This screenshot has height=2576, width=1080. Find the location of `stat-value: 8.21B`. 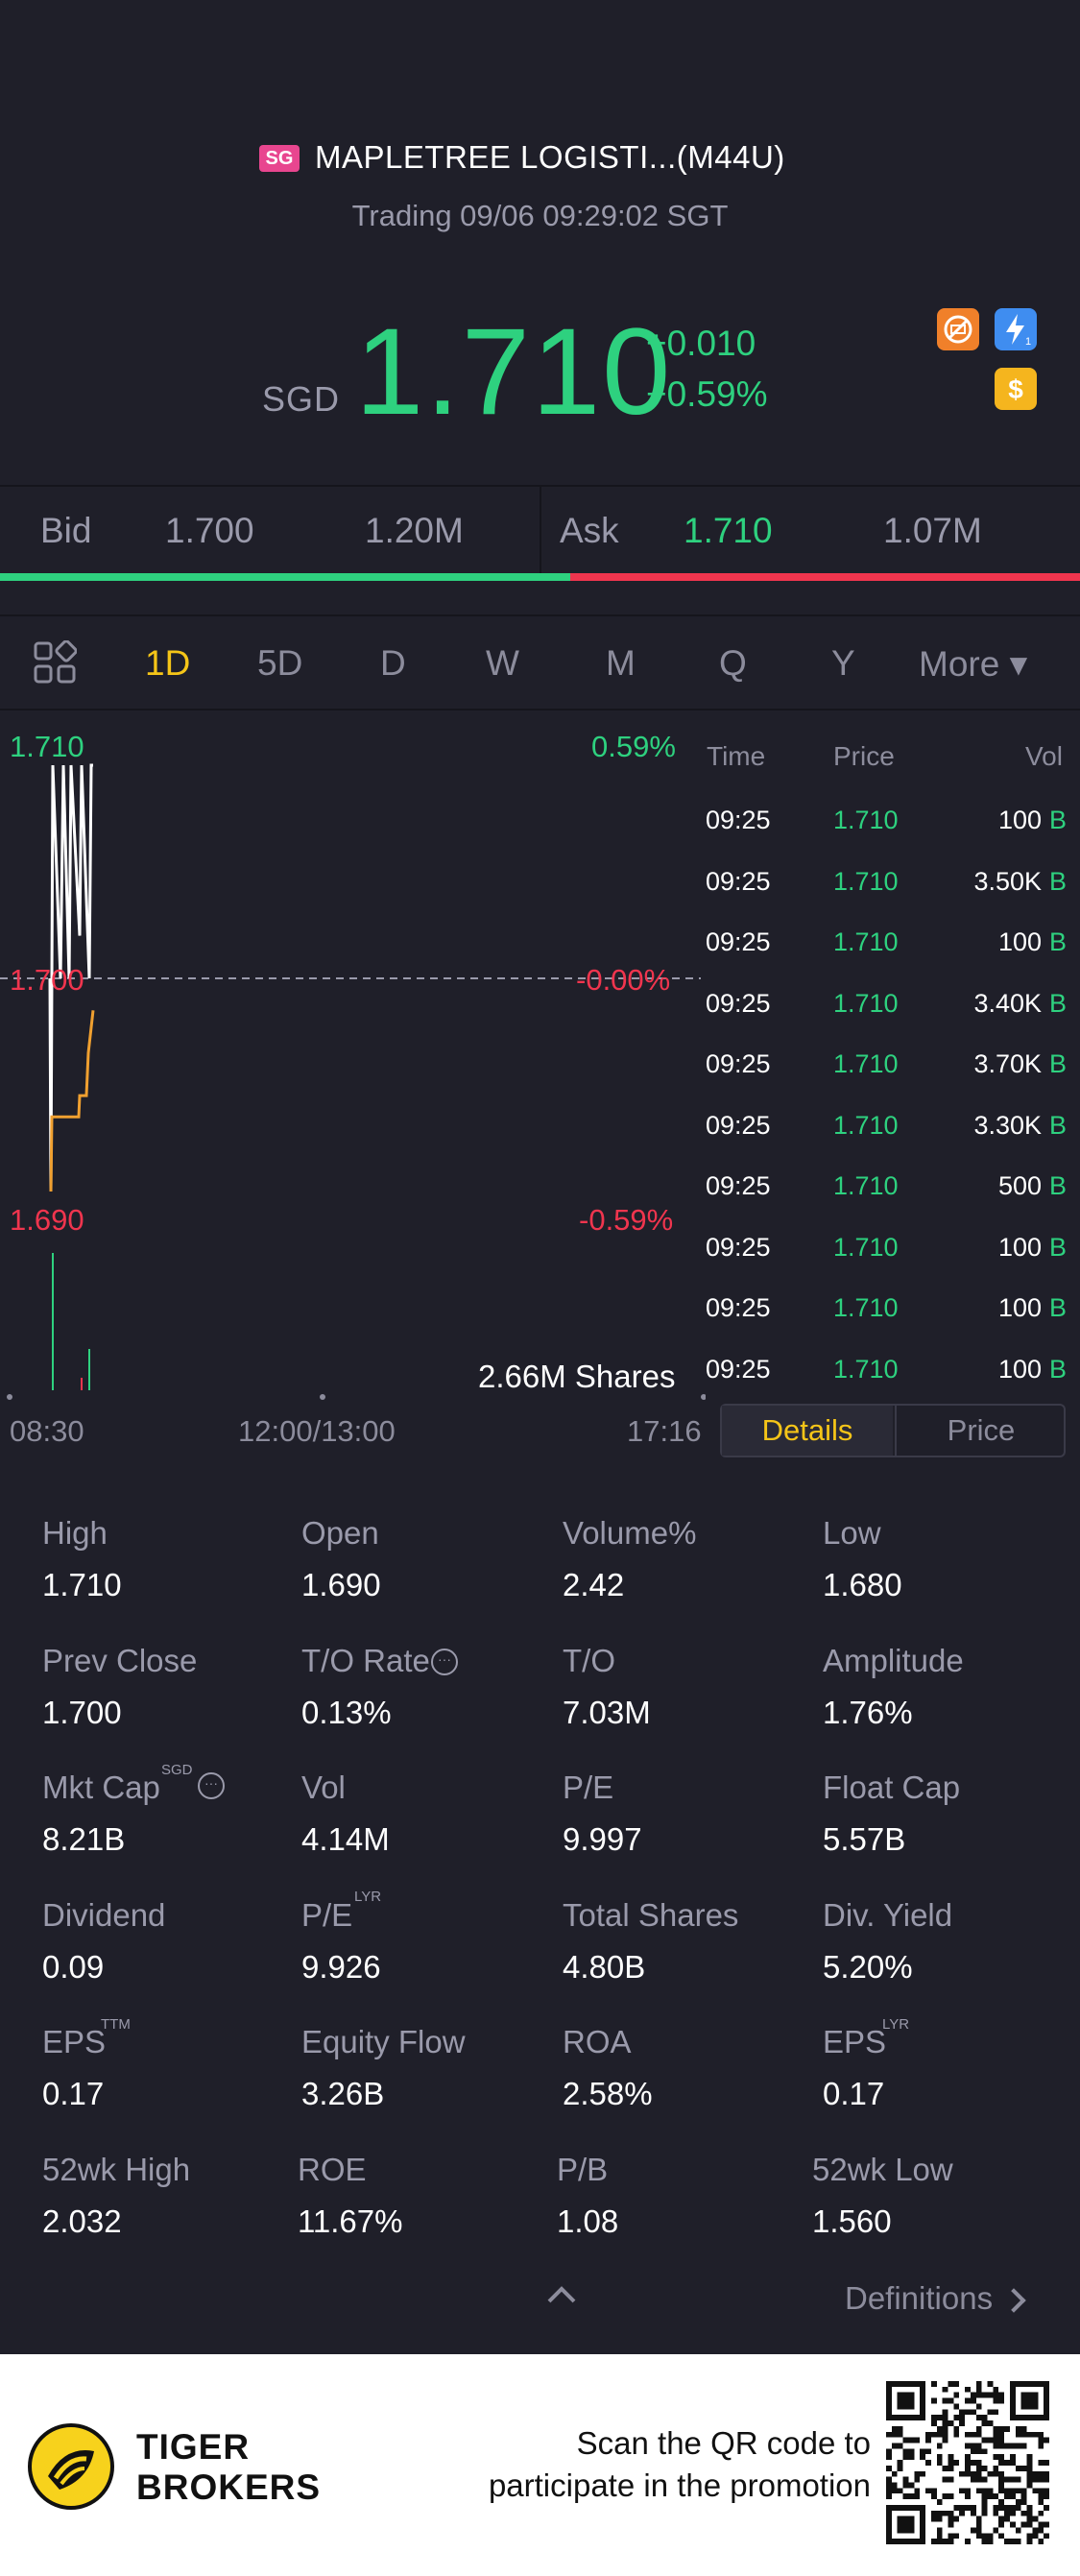

stat-value: 8.21B is located at coordinates (84, 1839).